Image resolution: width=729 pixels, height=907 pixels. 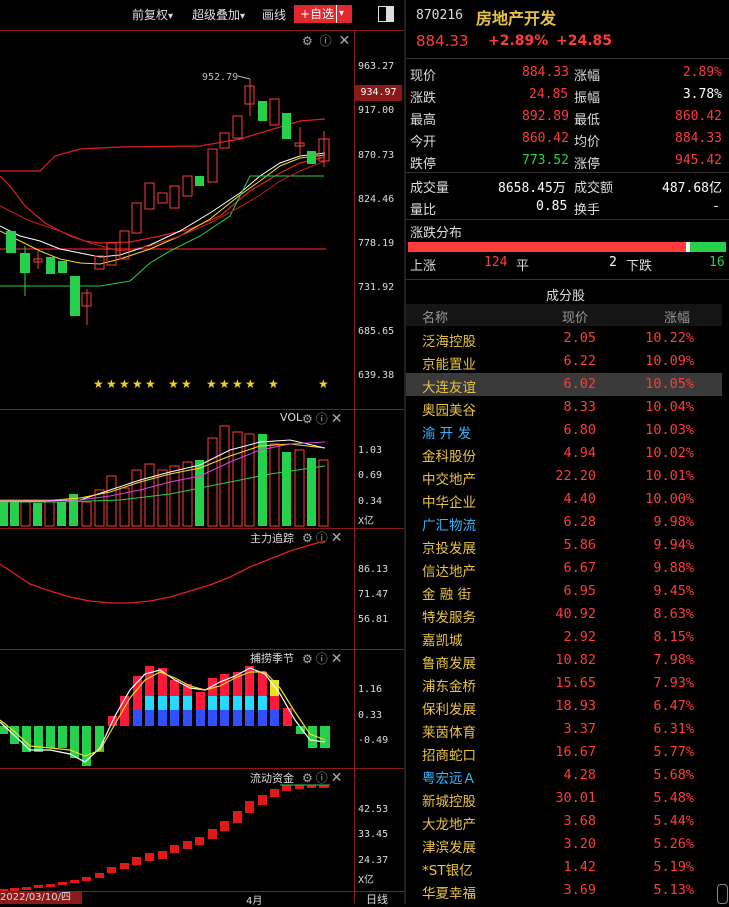 What do you see at coordinates (579, 890) in the screenshot?
I see `stock-price: 3.69` at bounding box center [579, 890].